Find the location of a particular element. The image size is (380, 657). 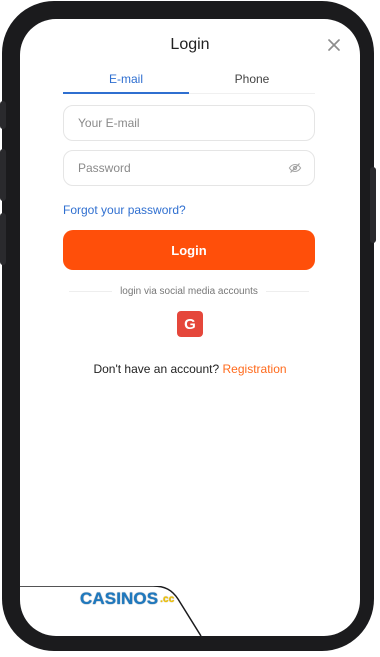

eye-off-icon is located at coordinates (295, 168).